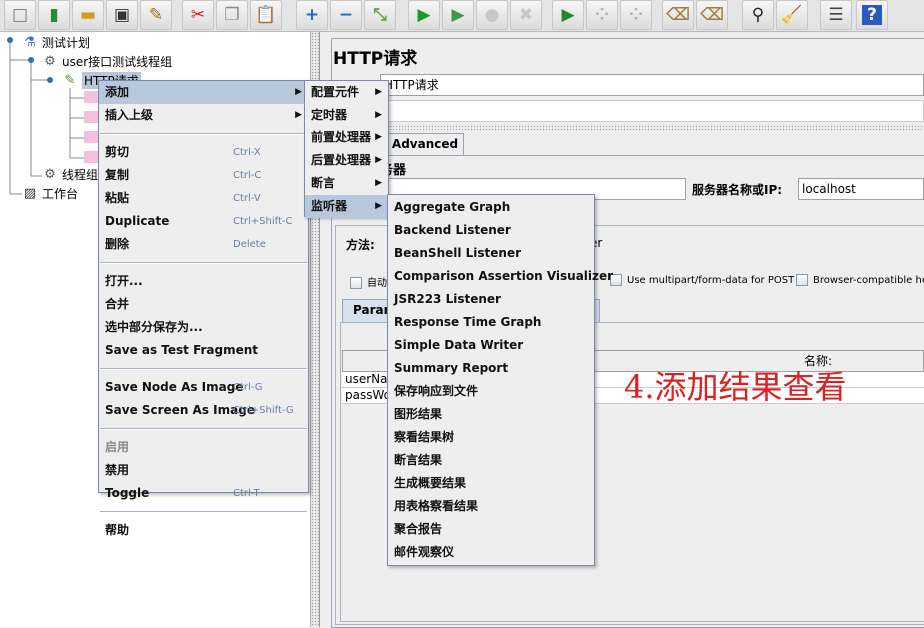 The width and height of the screenshot is (924, 628). Describe the element at coordinates (491, 506) in the screenshot. I see `listener-item-13: 用表格察看结果` at that location.